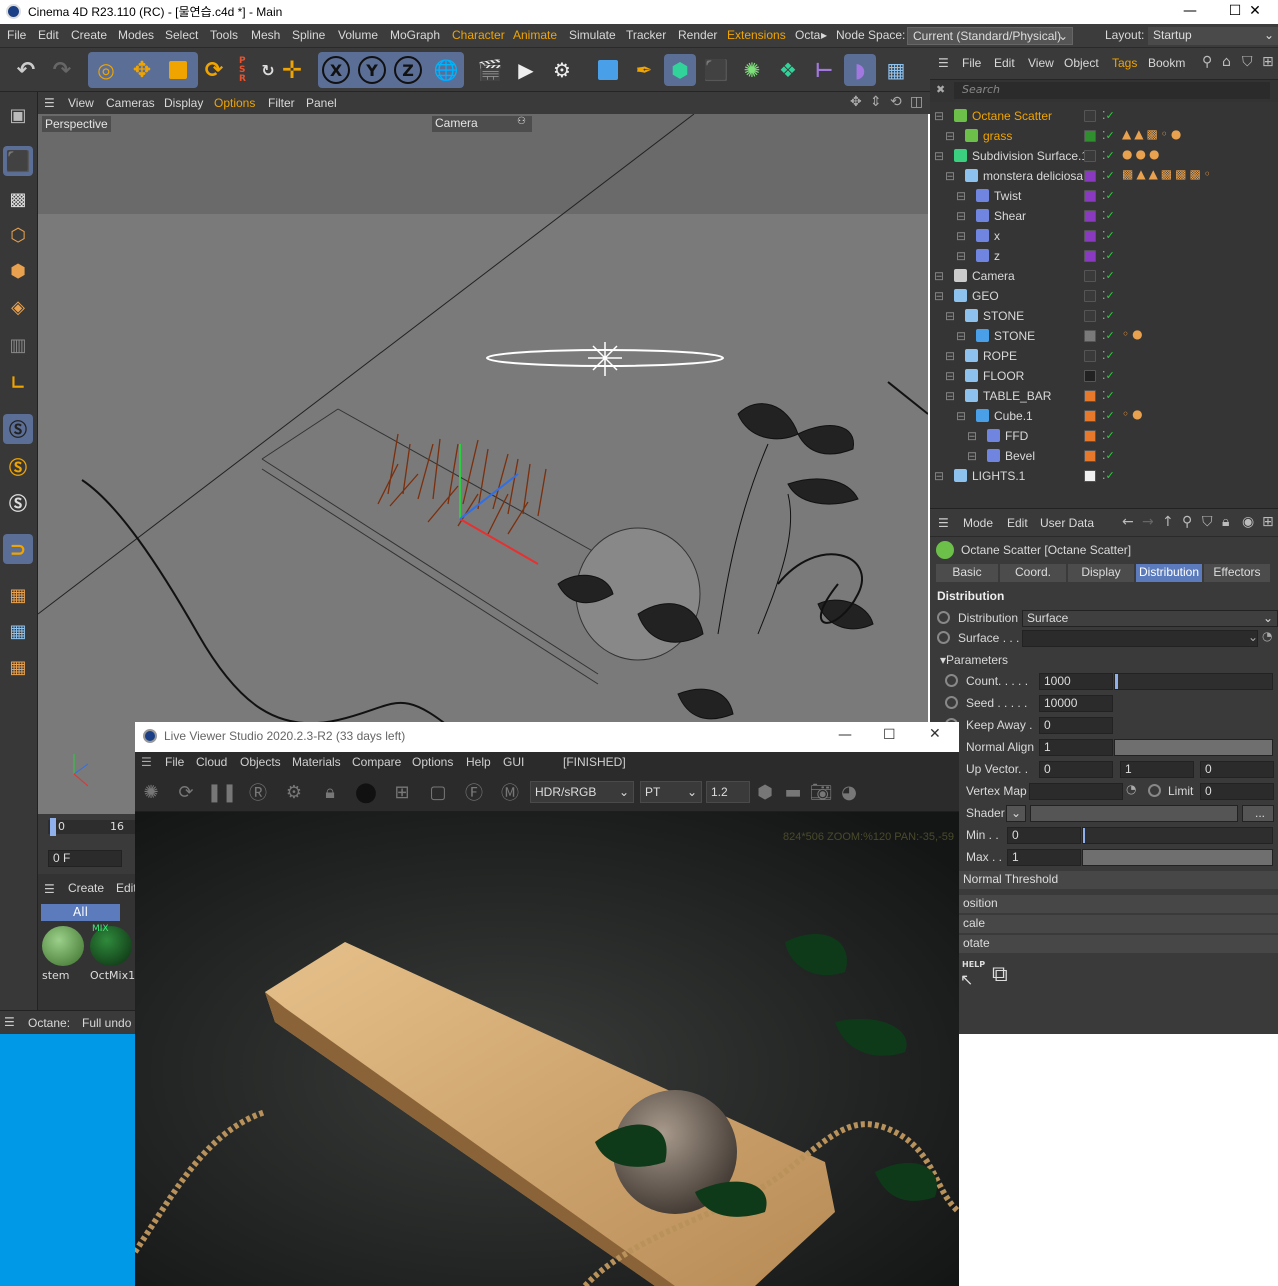  I want to click on help-cursor-icon: ↖, so click(966, 979).